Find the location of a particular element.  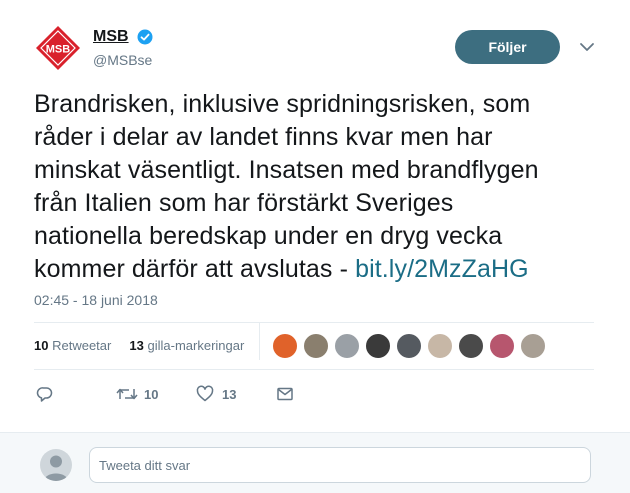

reply-input is located at coordinates (340, 465).